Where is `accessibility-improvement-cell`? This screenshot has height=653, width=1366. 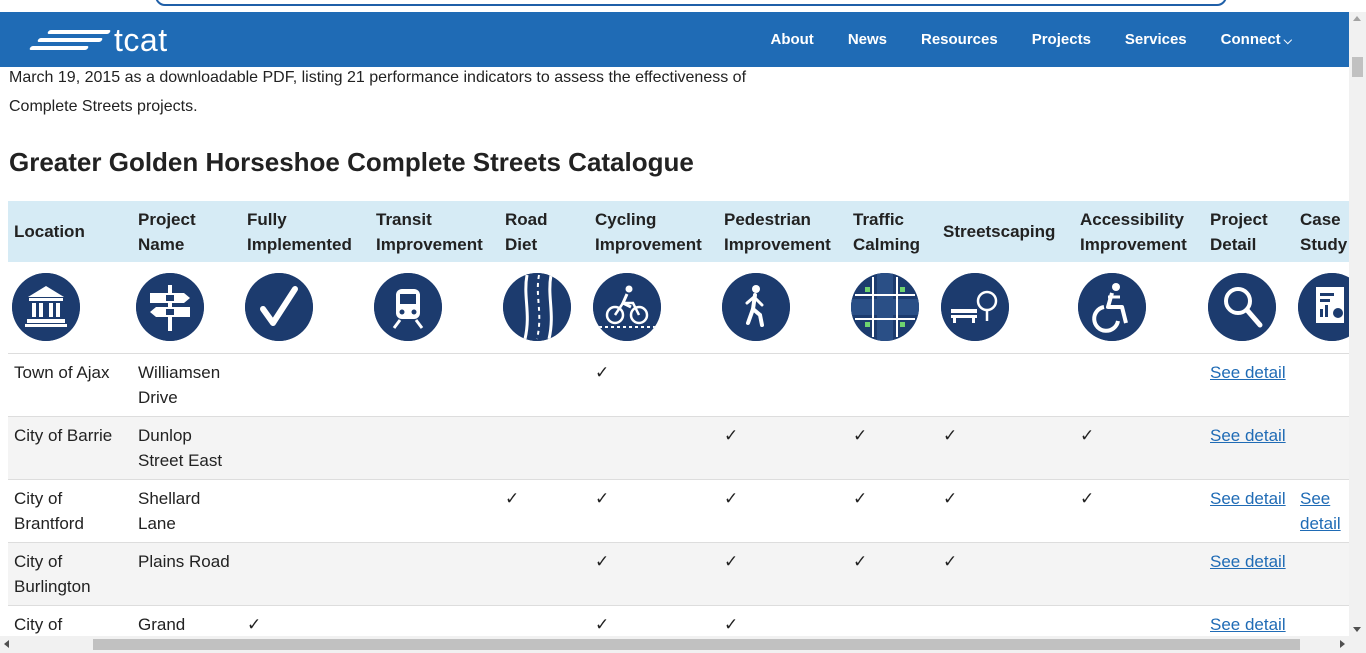 accessibility-improvement-cell is located at coordinates (1139, 620).